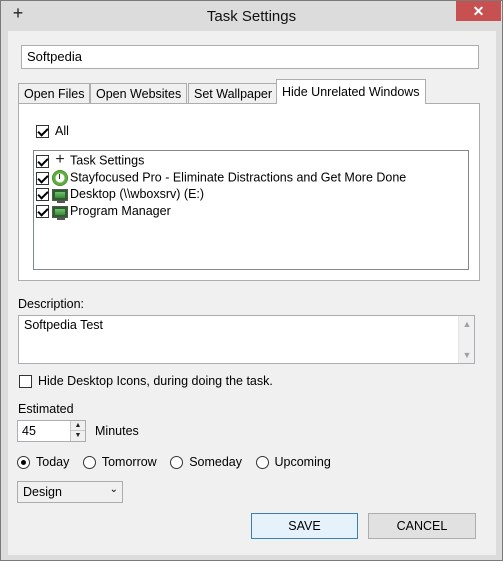 The image size is (503, 561). What do you see at coordinates (304, 526) in the screenshot?
I see `save-button: SAVE` at bounding box center [304, 526].